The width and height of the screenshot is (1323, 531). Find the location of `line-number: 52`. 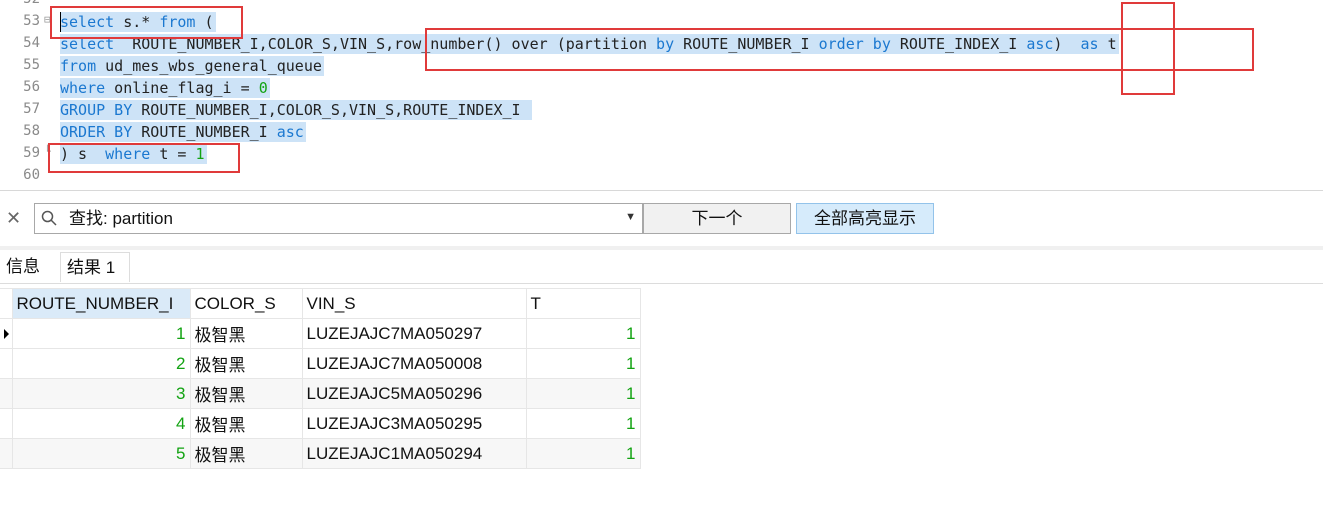

line-number: 52 is located at coordinates (20, 5).